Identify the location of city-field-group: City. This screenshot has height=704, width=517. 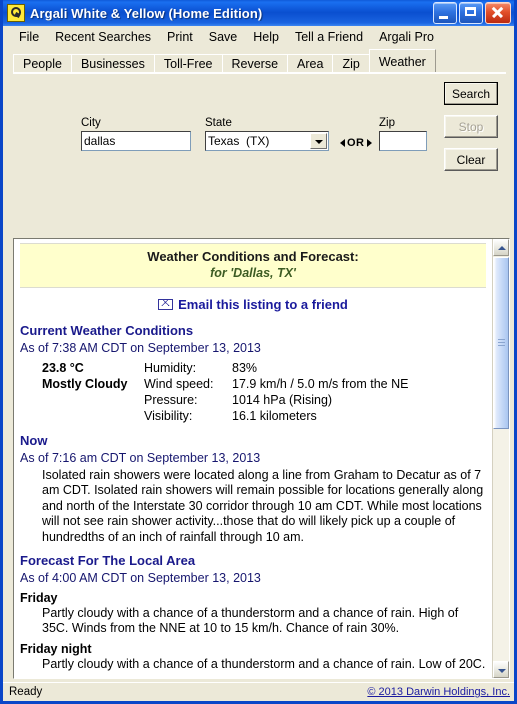
(136, 134).